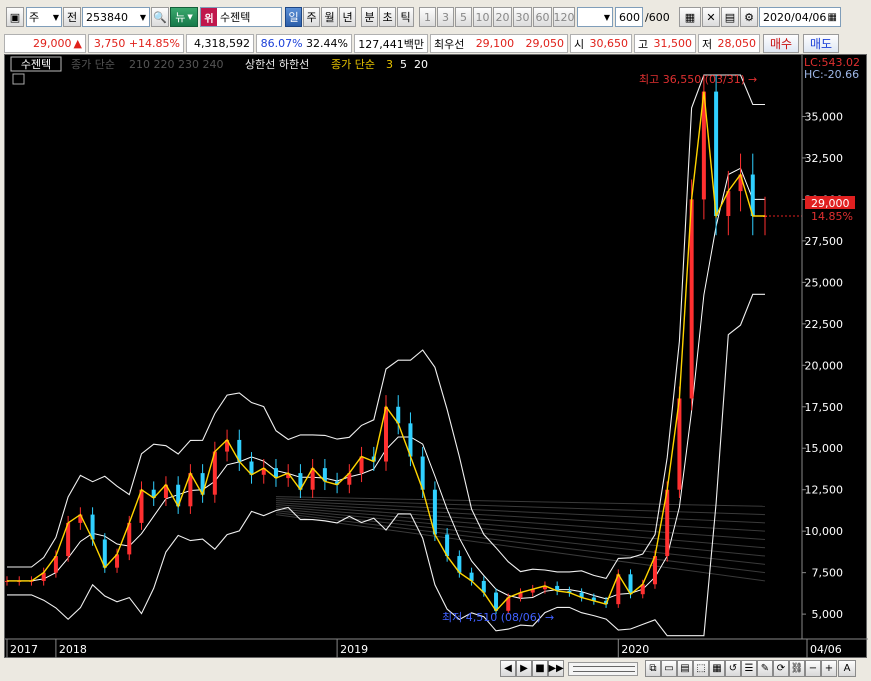 This screenshot has width=871, height=681. What do you see at coordinates (15, 17) in the screenshot?
I see `chart-menu-icon: ▣` at bounding box center [15, 17].